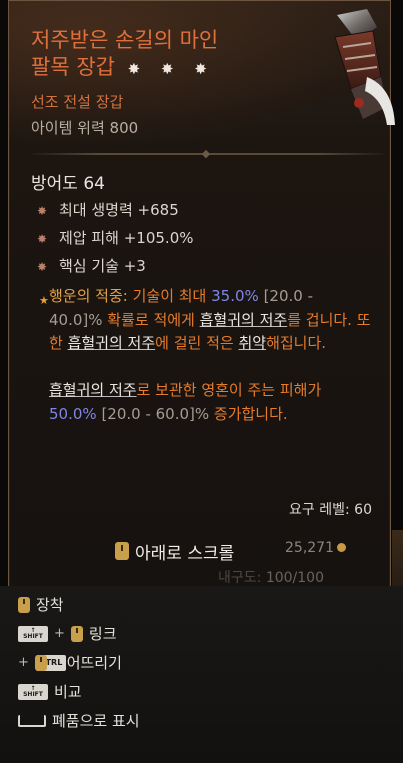 Image resolution: width=403 pixels, height=763 pixels. Describe the element at coordinates (294, 578) in the screenshot. I see `durability-value: 100/100` at that location.